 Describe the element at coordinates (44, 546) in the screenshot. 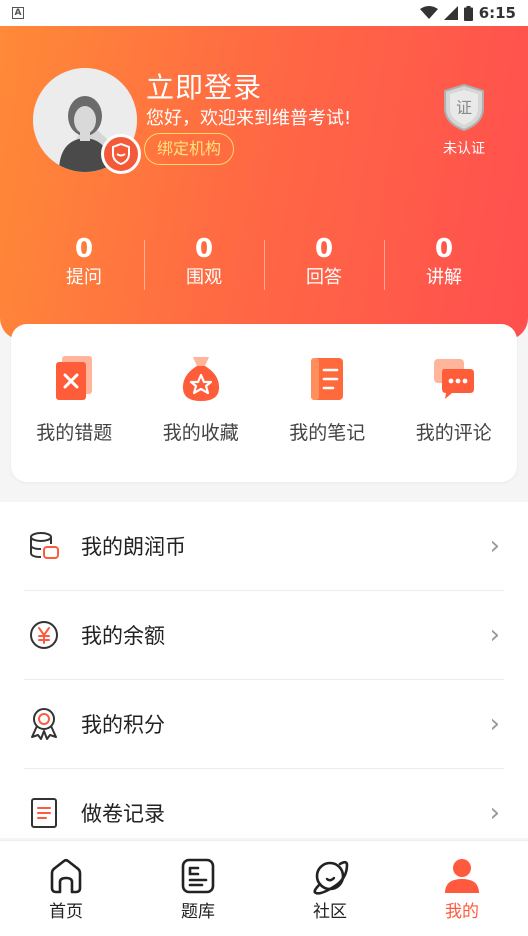

I see `coins-icon` at that location.